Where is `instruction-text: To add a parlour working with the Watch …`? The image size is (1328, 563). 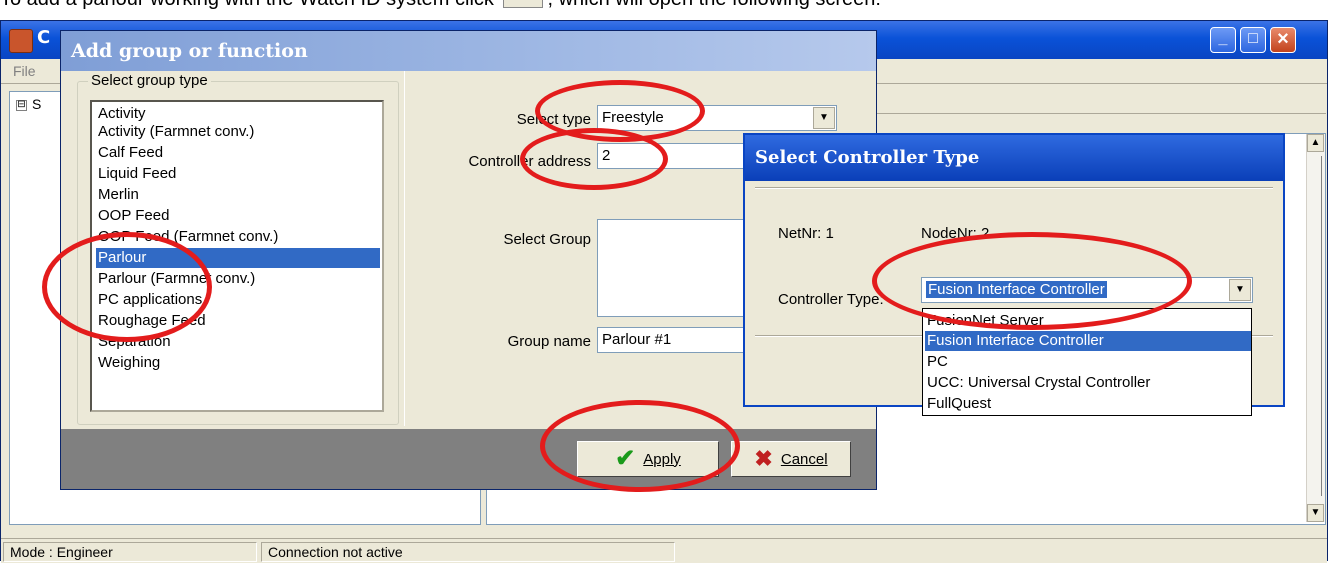 instruction-text: To add a parlour working with the Watch … is located at coordinates (664, 7).